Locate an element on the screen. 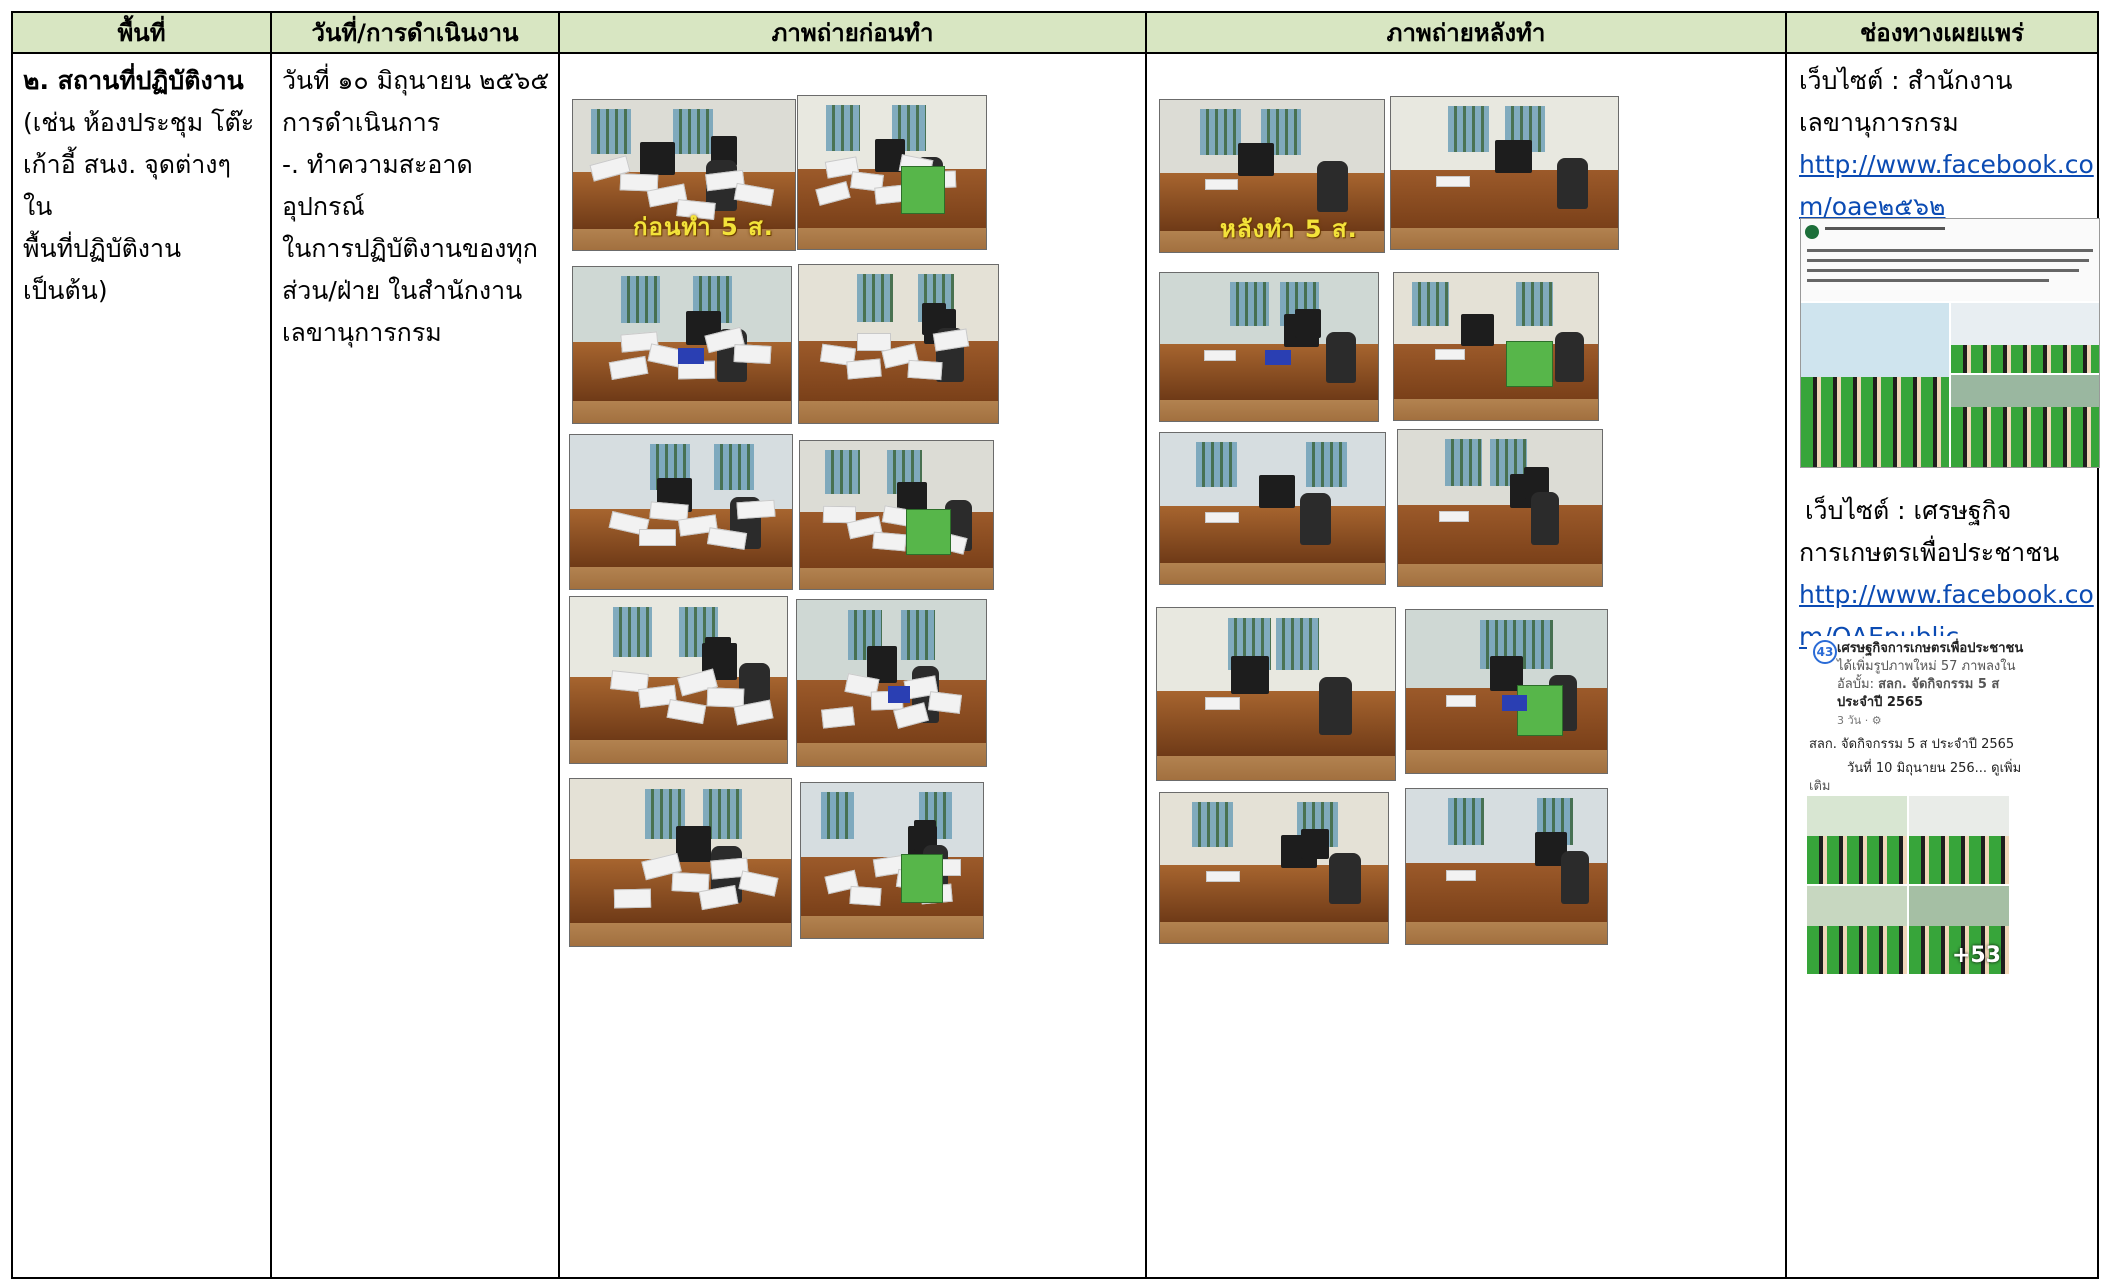  office-photo: หลังทำ 5 ส. is located at coordinates (1272, 176).